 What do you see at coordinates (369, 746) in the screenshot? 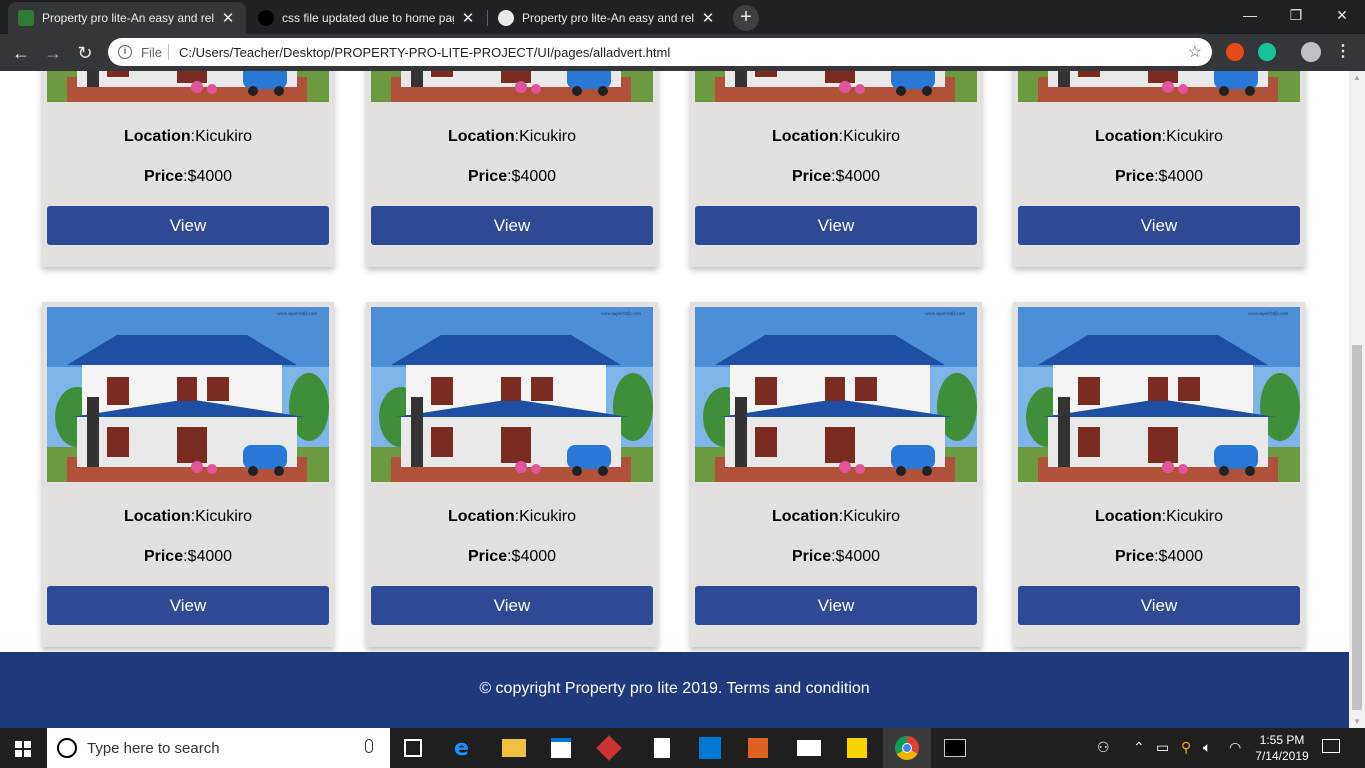
I see `microphone-icon` at bounding box center [369, 746].